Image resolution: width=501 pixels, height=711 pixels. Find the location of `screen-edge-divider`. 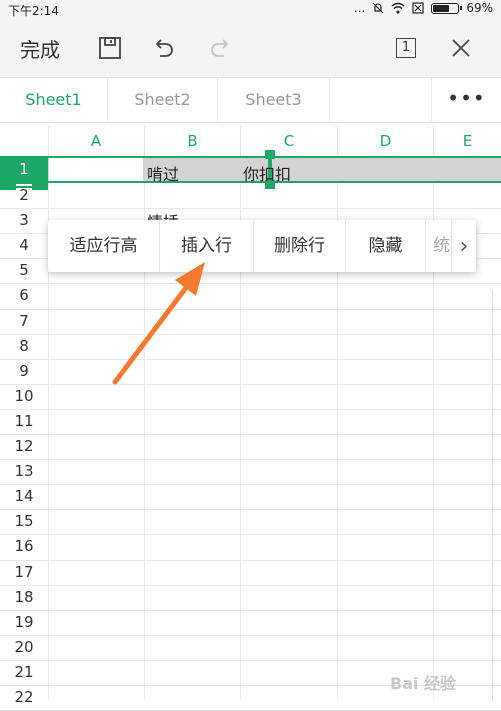

screen-edge-divider is located at coordinates (492, 495).